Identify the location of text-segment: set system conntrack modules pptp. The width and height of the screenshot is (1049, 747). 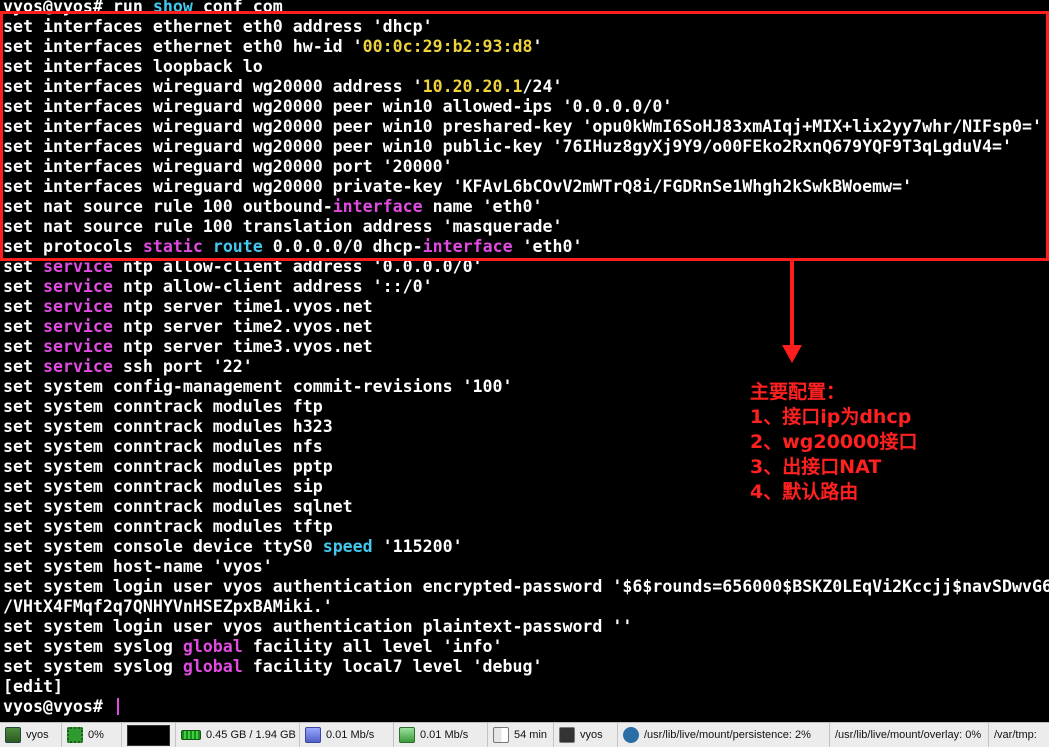
(168, 466).